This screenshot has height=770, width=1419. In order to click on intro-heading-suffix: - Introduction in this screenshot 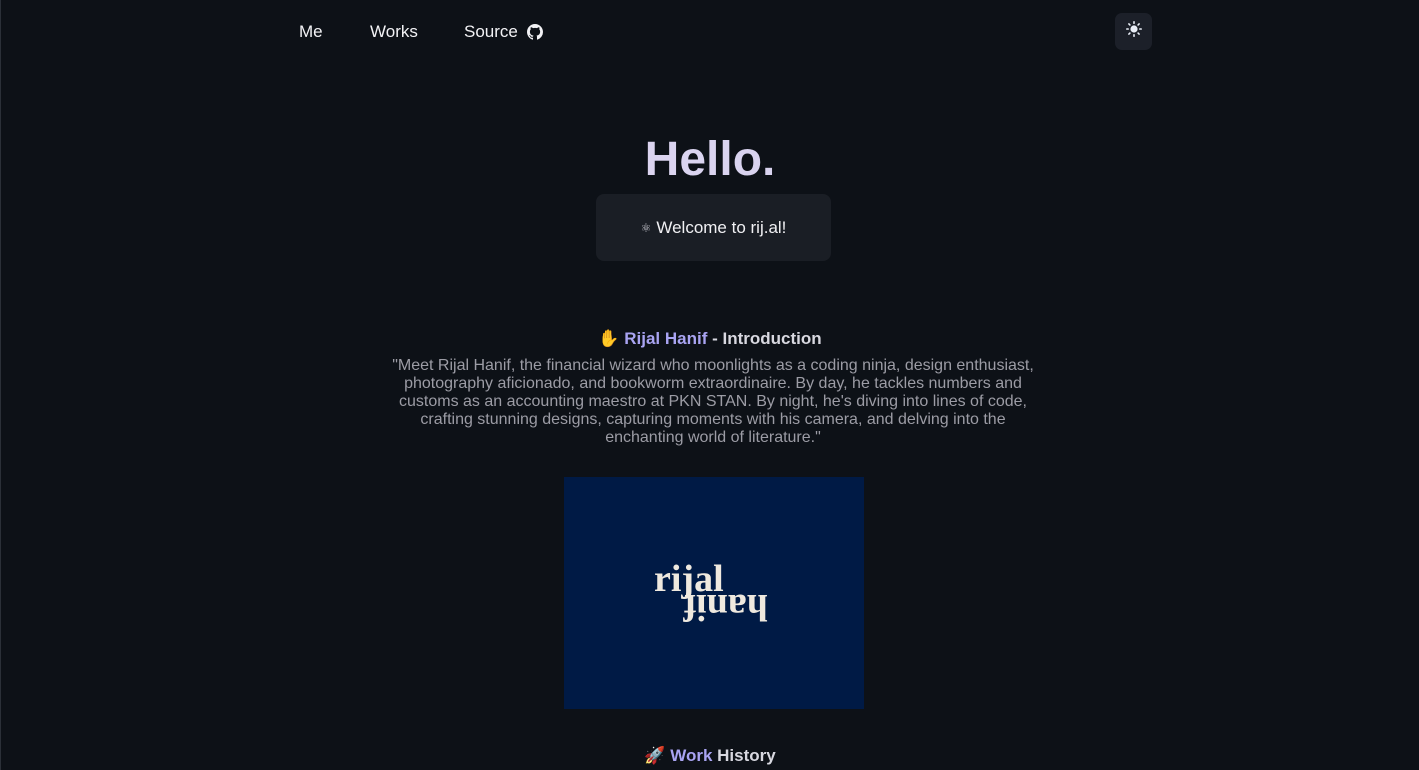, I will do `click(764, 338)`.